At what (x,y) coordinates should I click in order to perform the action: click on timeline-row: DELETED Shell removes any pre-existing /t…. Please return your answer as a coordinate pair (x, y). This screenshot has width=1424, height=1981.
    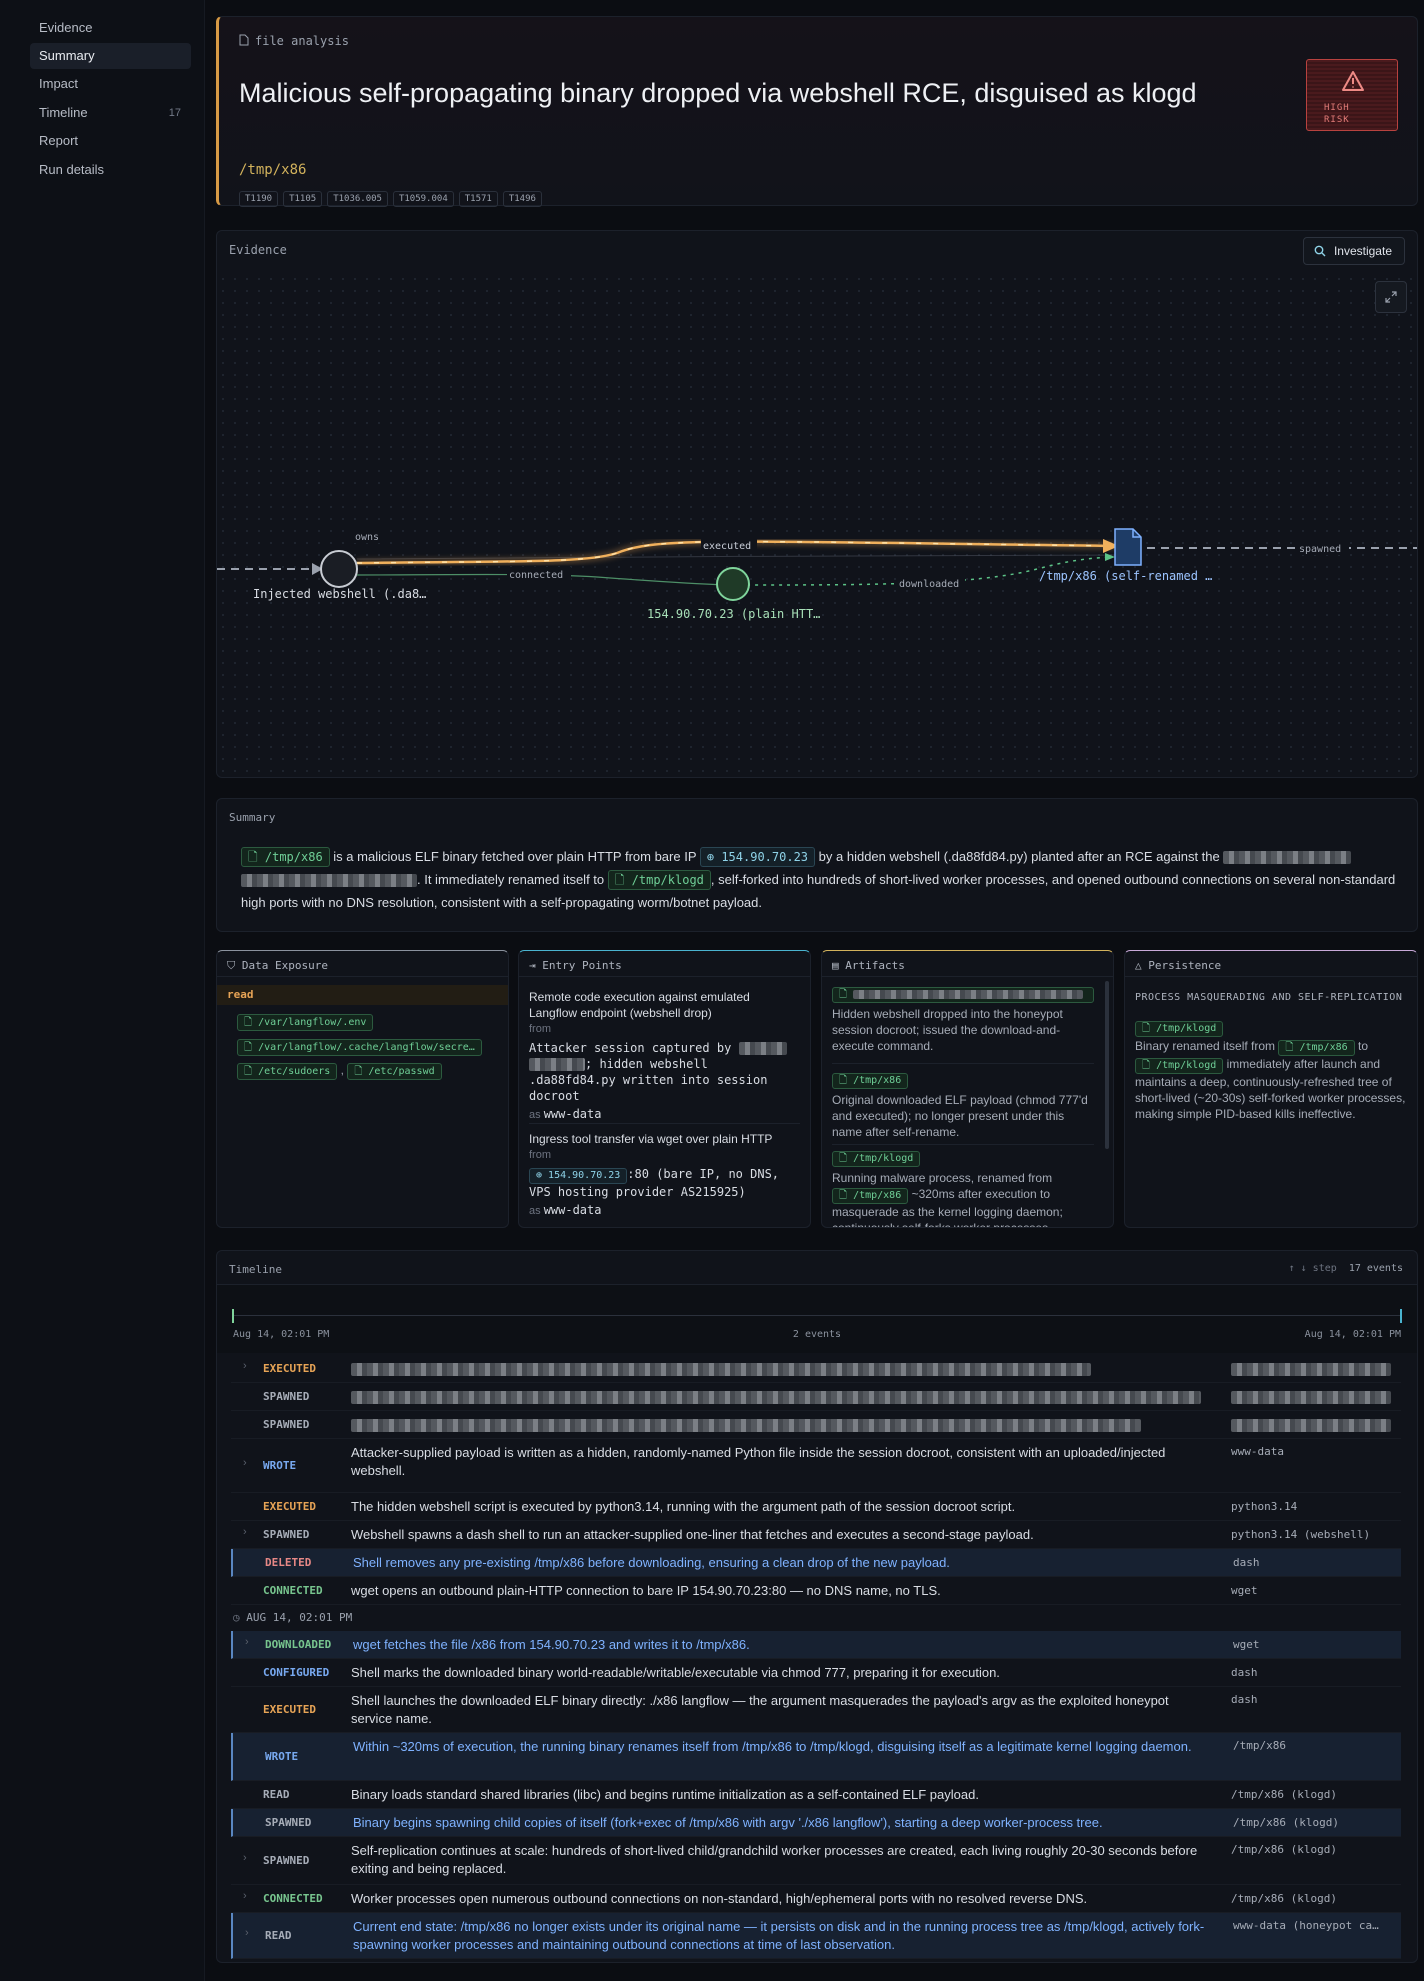
    Looking at the image, I should click on (816, 1563).